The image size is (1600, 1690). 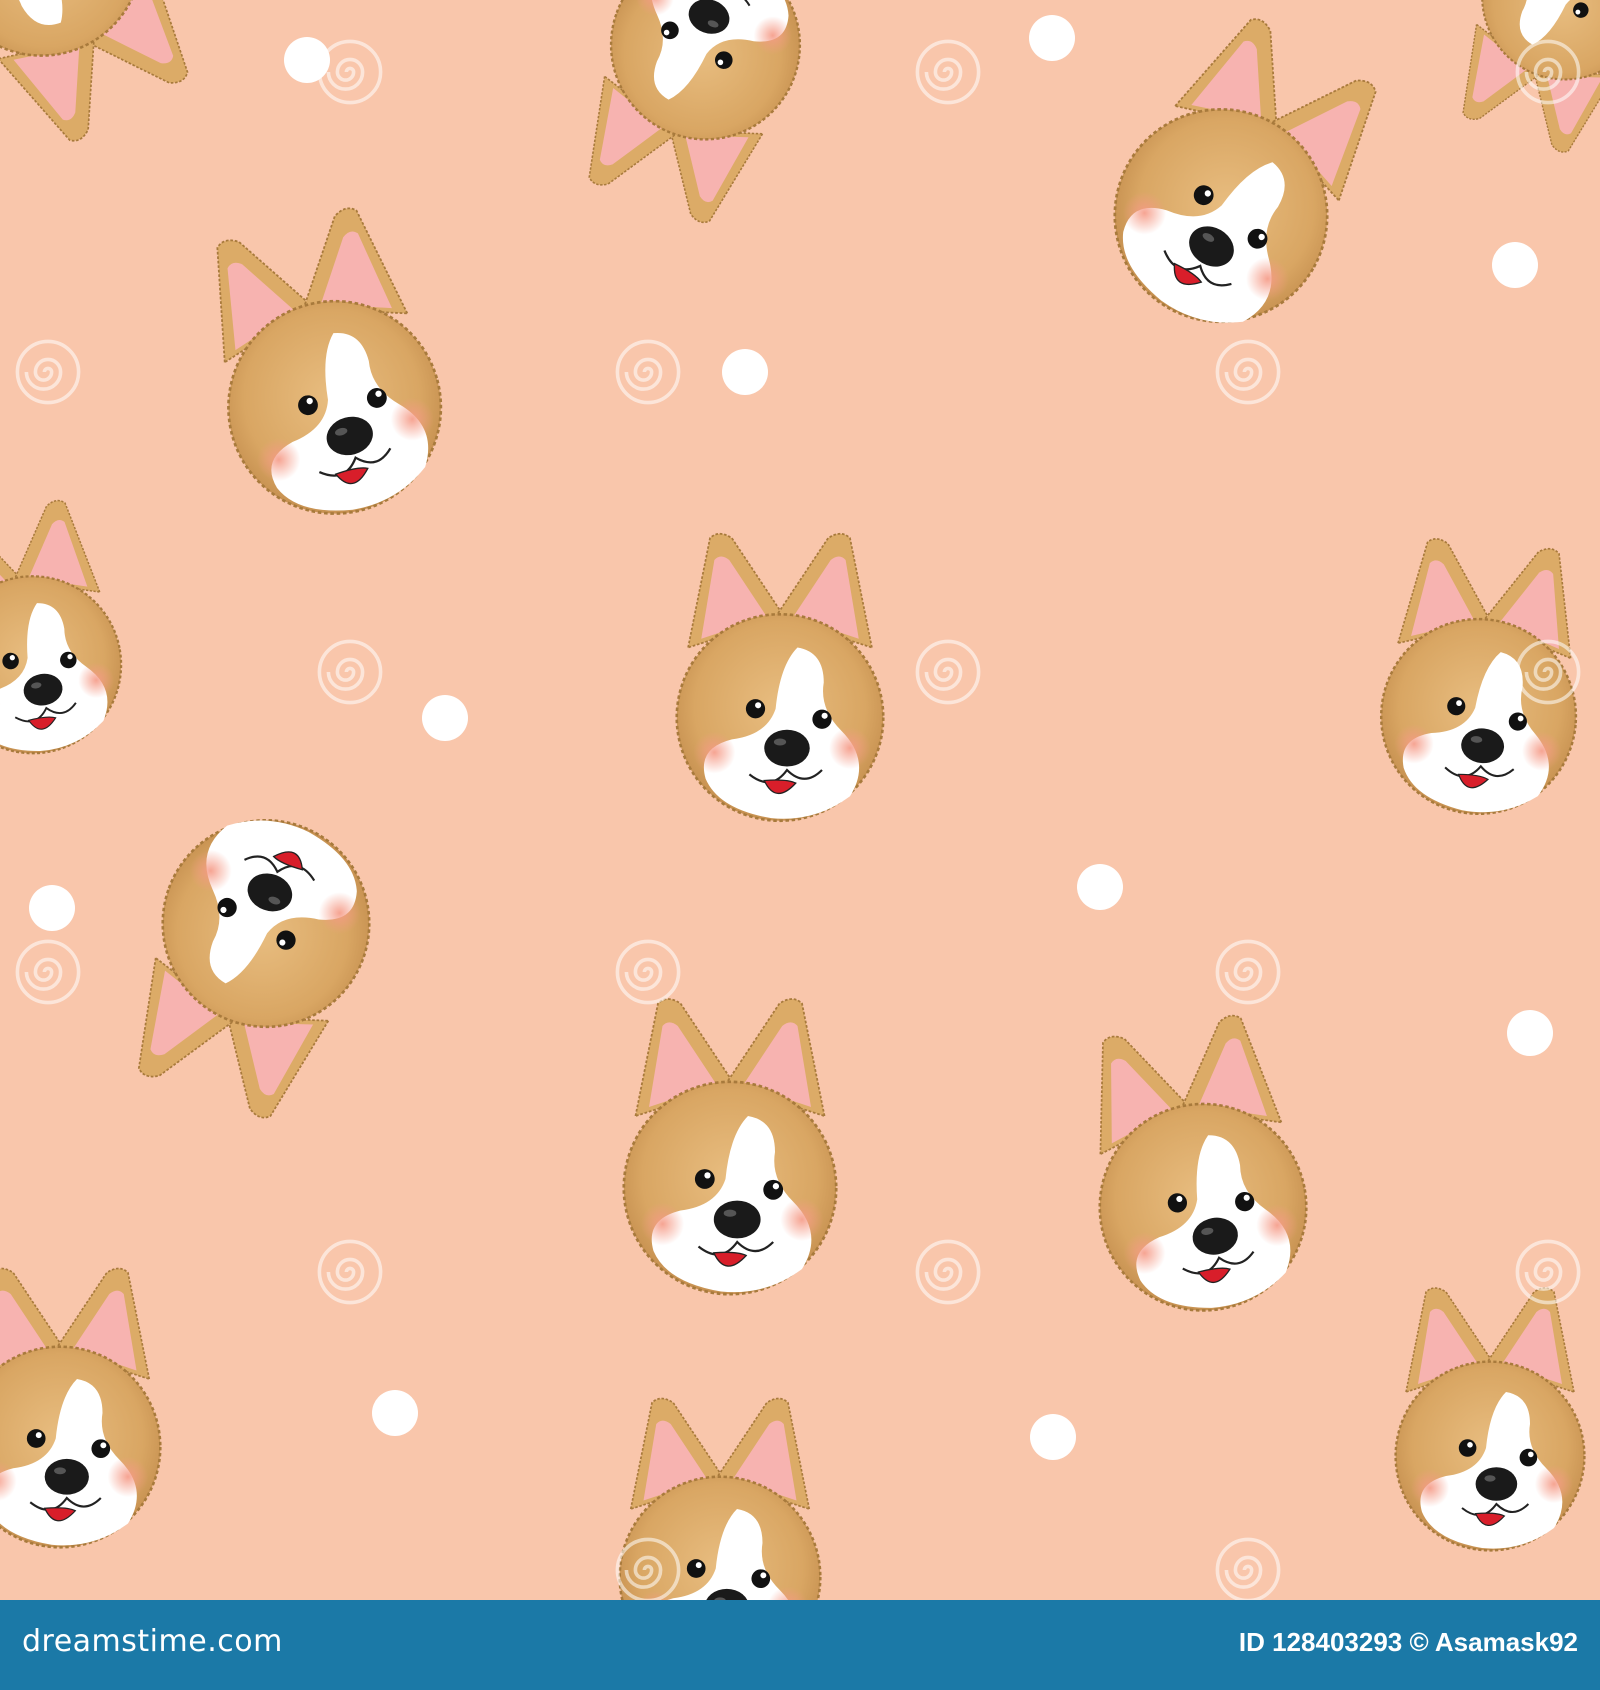 I want to click on footer-image-id: ID 128403293 © Asamask92, so click(x=1408, y=1642).